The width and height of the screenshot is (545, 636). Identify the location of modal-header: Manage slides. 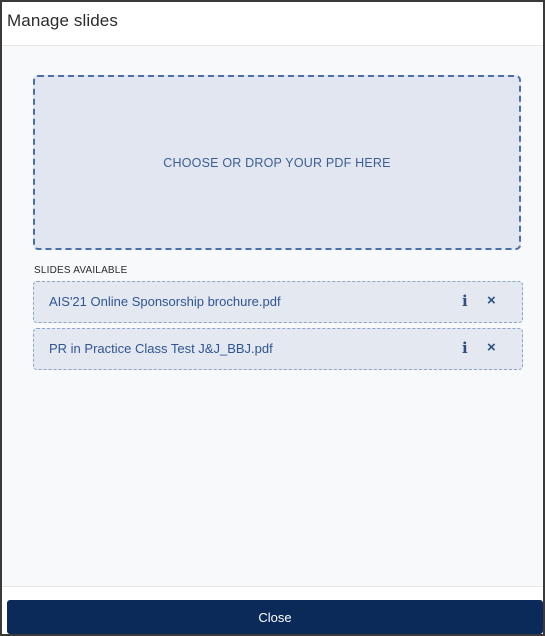
(272, 24).